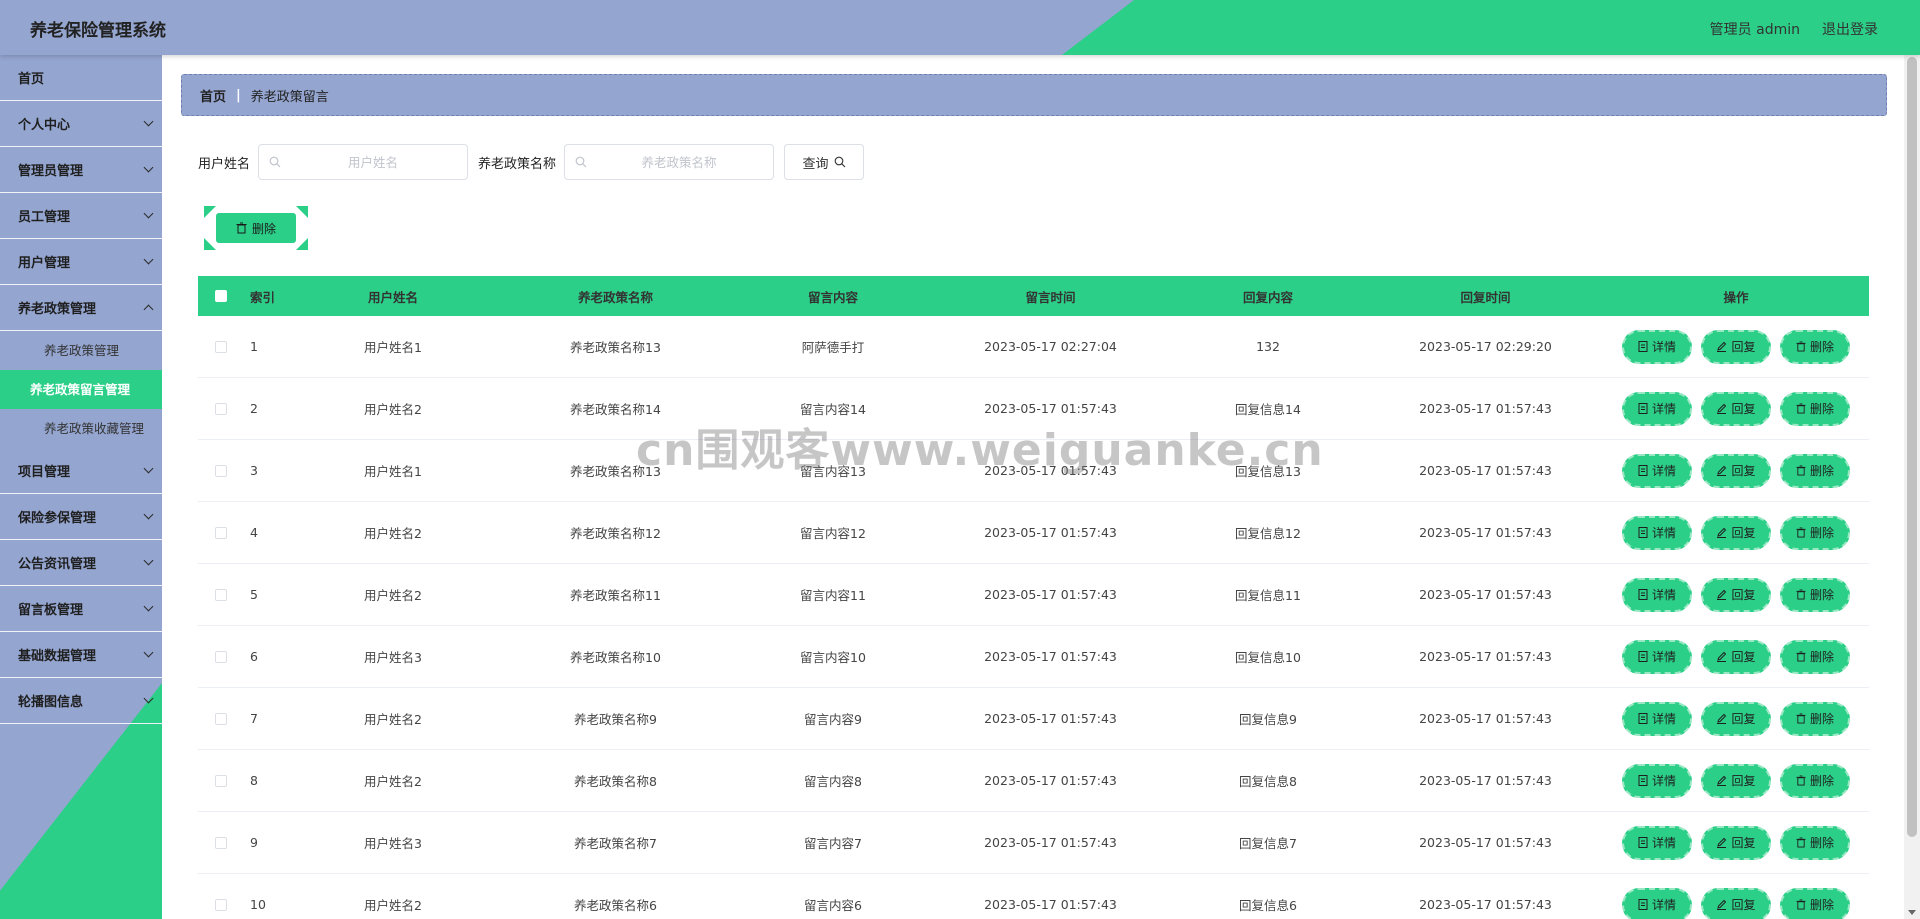  Describe the element at coordinates (220, 296) in the screenshot. I see `select-all-checkbox` at that location.